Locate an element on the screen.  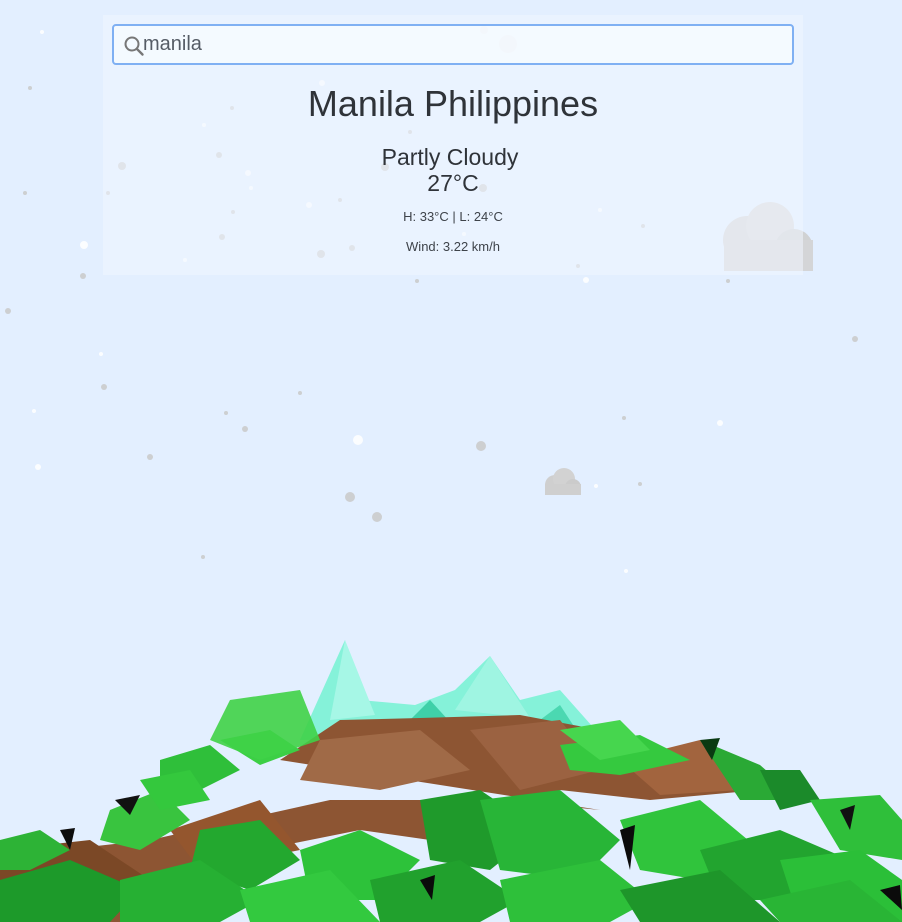
wind-speed: Wind: 3.22 km/h is located at coordinates (453, 246).